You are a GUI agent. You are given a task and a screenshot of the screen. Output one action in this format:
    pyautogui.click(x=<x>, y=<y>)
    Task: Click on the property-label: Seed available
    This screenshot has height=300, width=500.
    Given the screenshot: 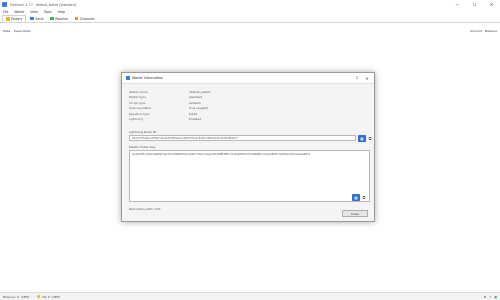 What is the action you would take?
    pyautogui.click(x=140, y=108)
    